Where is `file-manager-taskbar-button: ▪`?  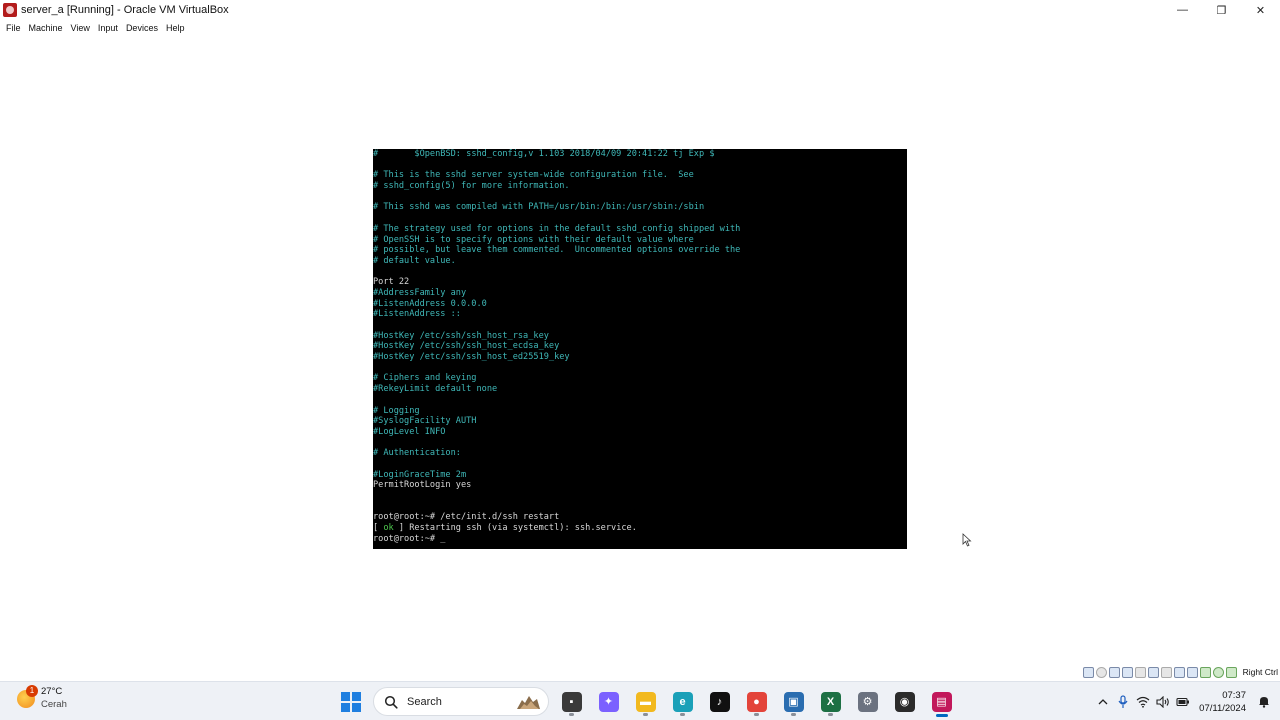 file-manager-taskbar-button: ▪ is located at coordinates (571, 701).